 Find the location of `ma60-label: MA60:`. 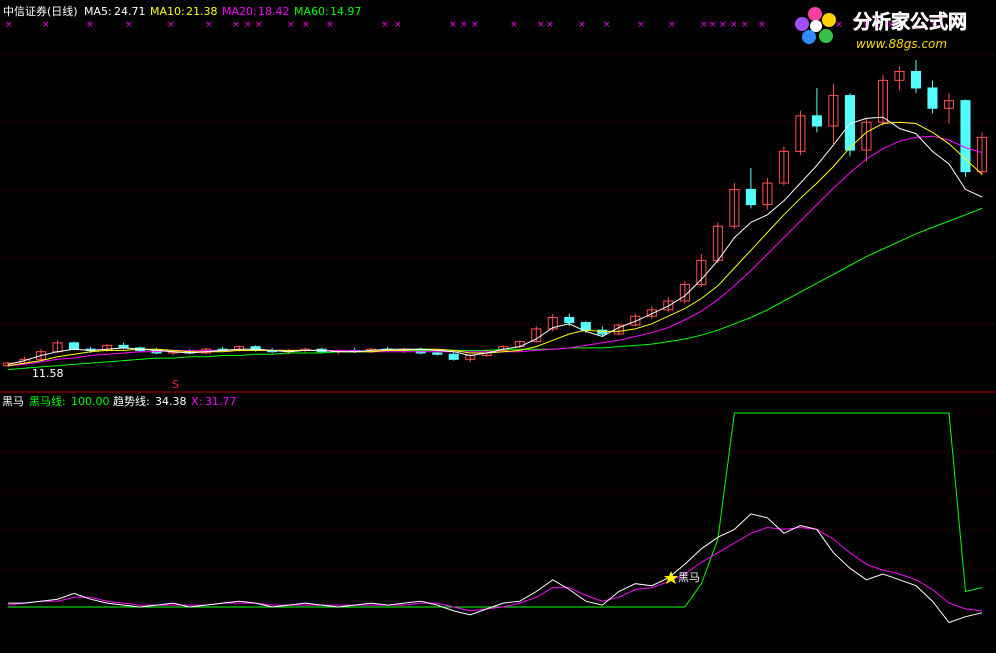

ma60-label: MA60: is located at coordinates (311, 11).